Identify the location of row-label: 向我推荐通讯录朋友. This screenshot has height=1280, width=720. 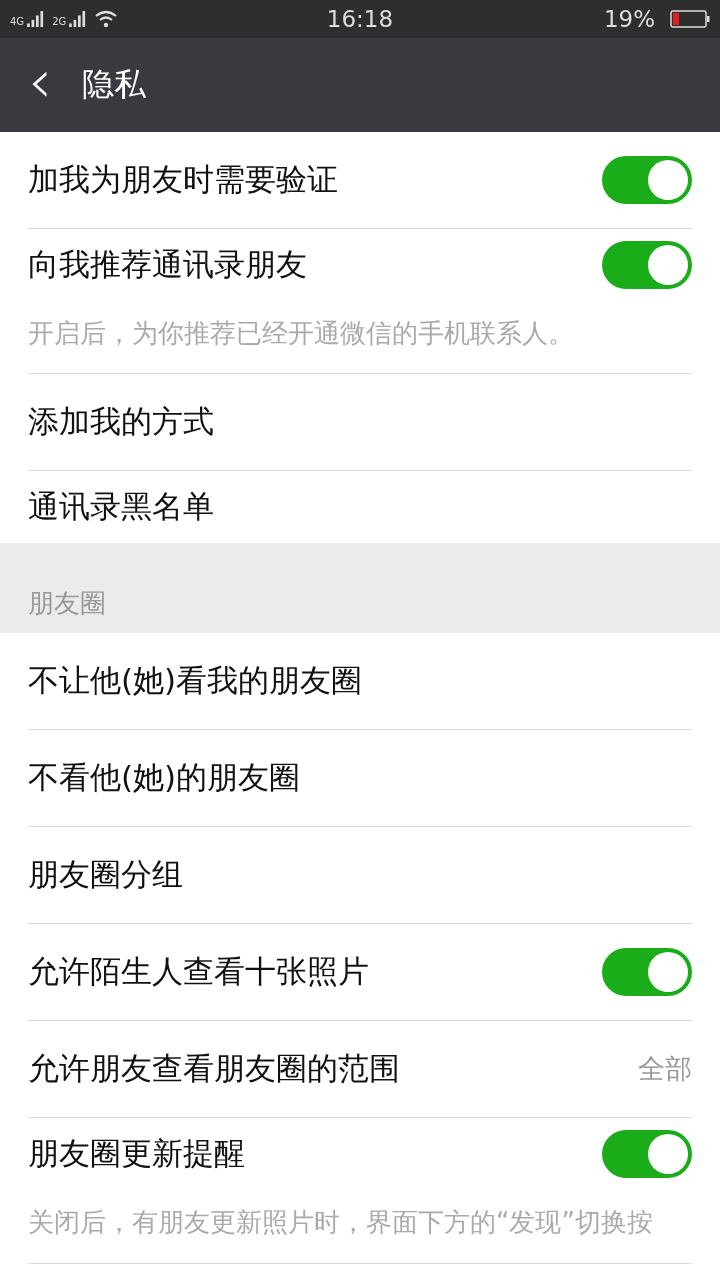
(168, 264).